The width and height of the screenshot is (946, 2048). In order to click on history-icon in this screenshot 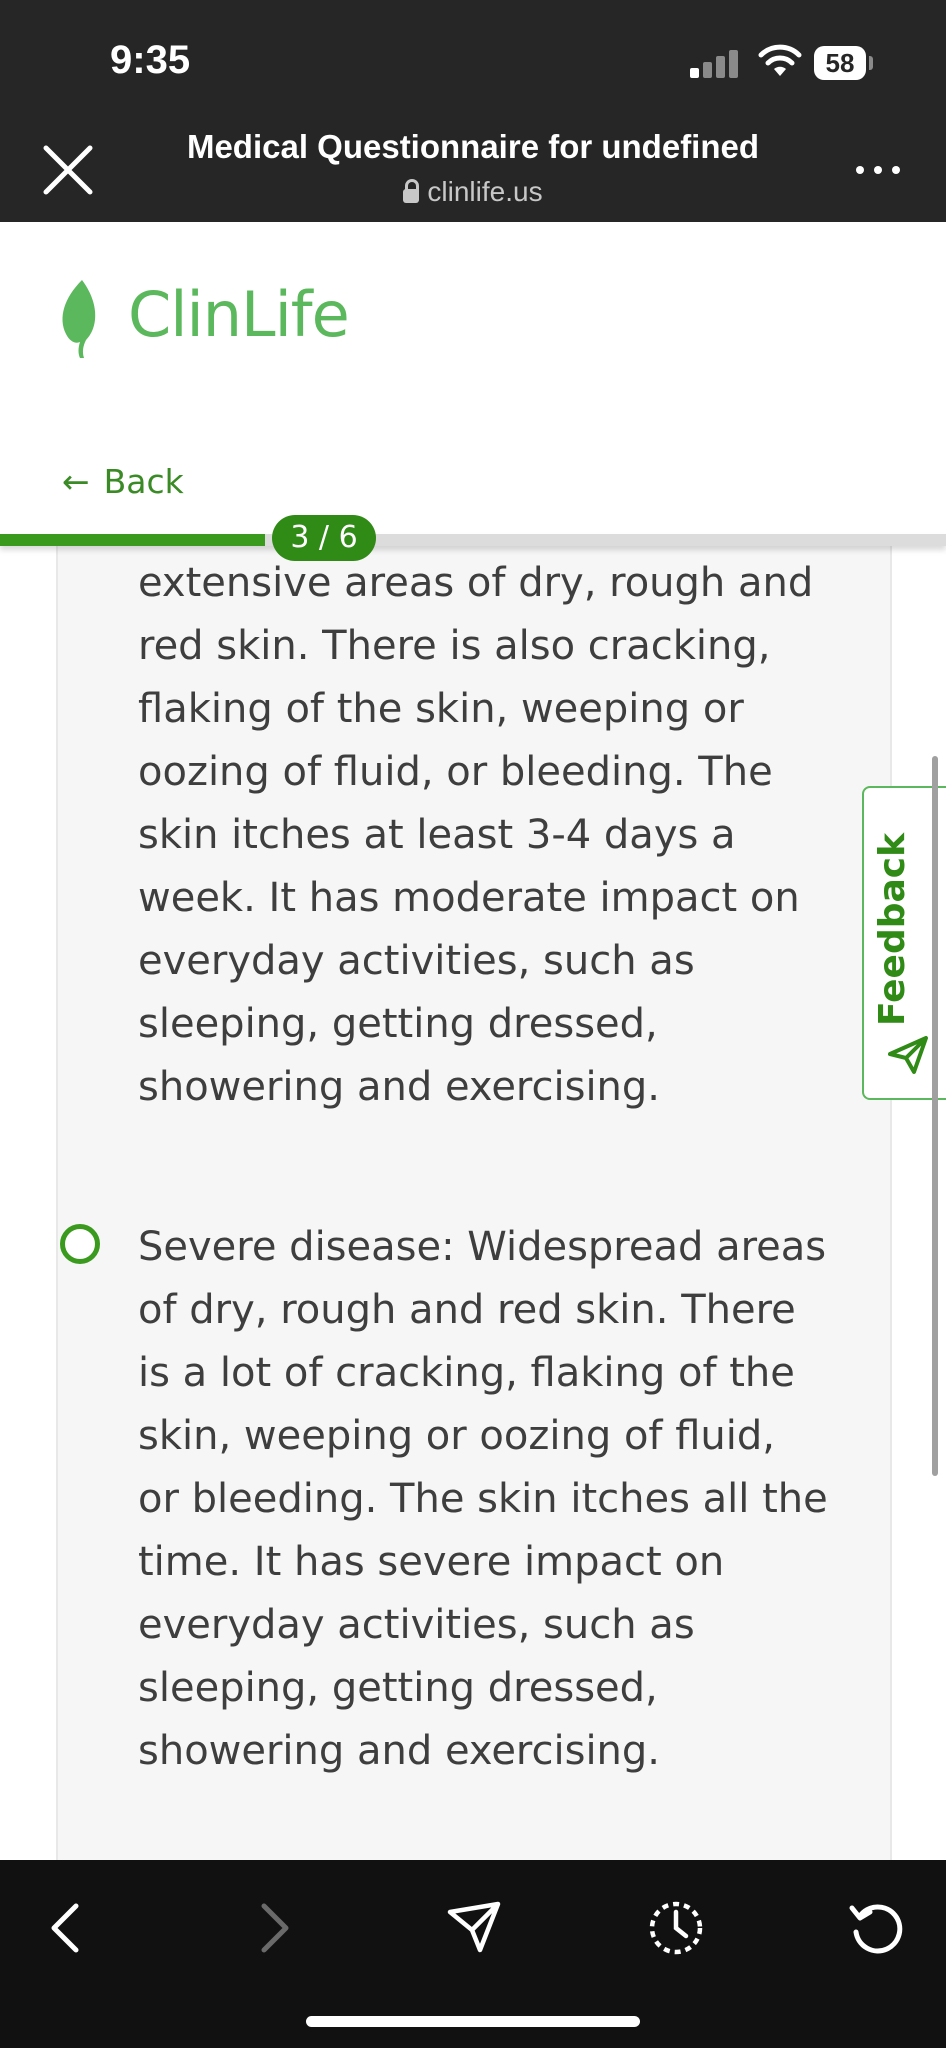, I will do `click(676, 1928)`.